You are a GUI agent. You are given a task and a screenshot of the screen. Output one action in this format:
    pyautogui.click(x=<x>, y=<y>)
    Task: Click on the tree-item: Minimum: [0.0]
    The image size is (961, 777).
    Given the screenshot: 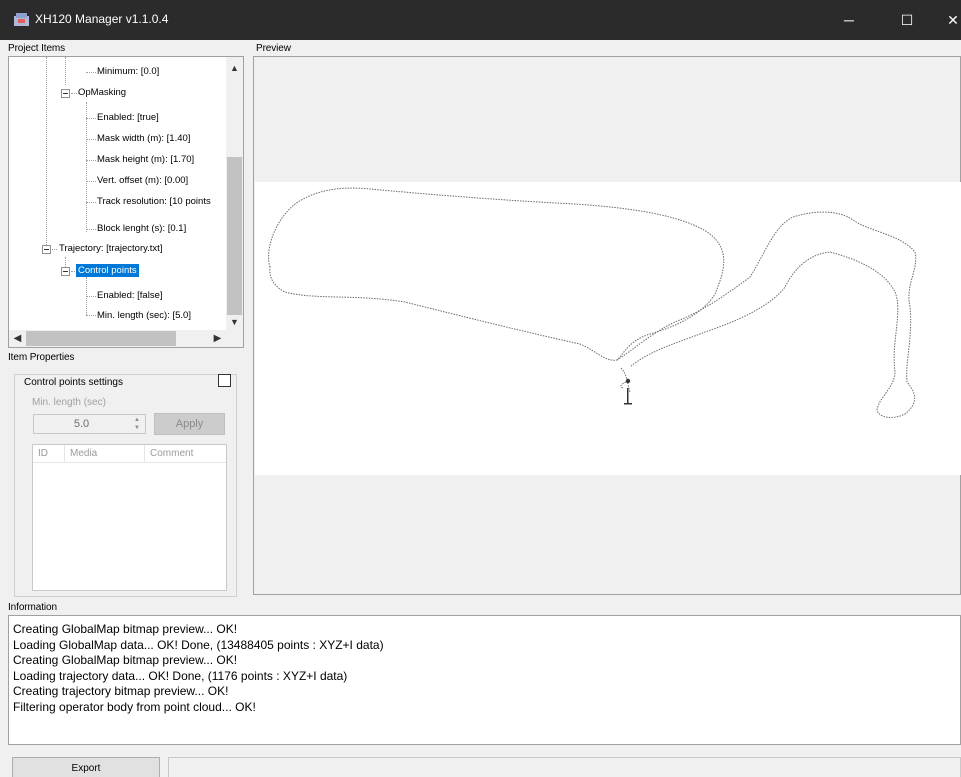 What is the action you would take?
    pyautogui.click(x=128, y=72)
    